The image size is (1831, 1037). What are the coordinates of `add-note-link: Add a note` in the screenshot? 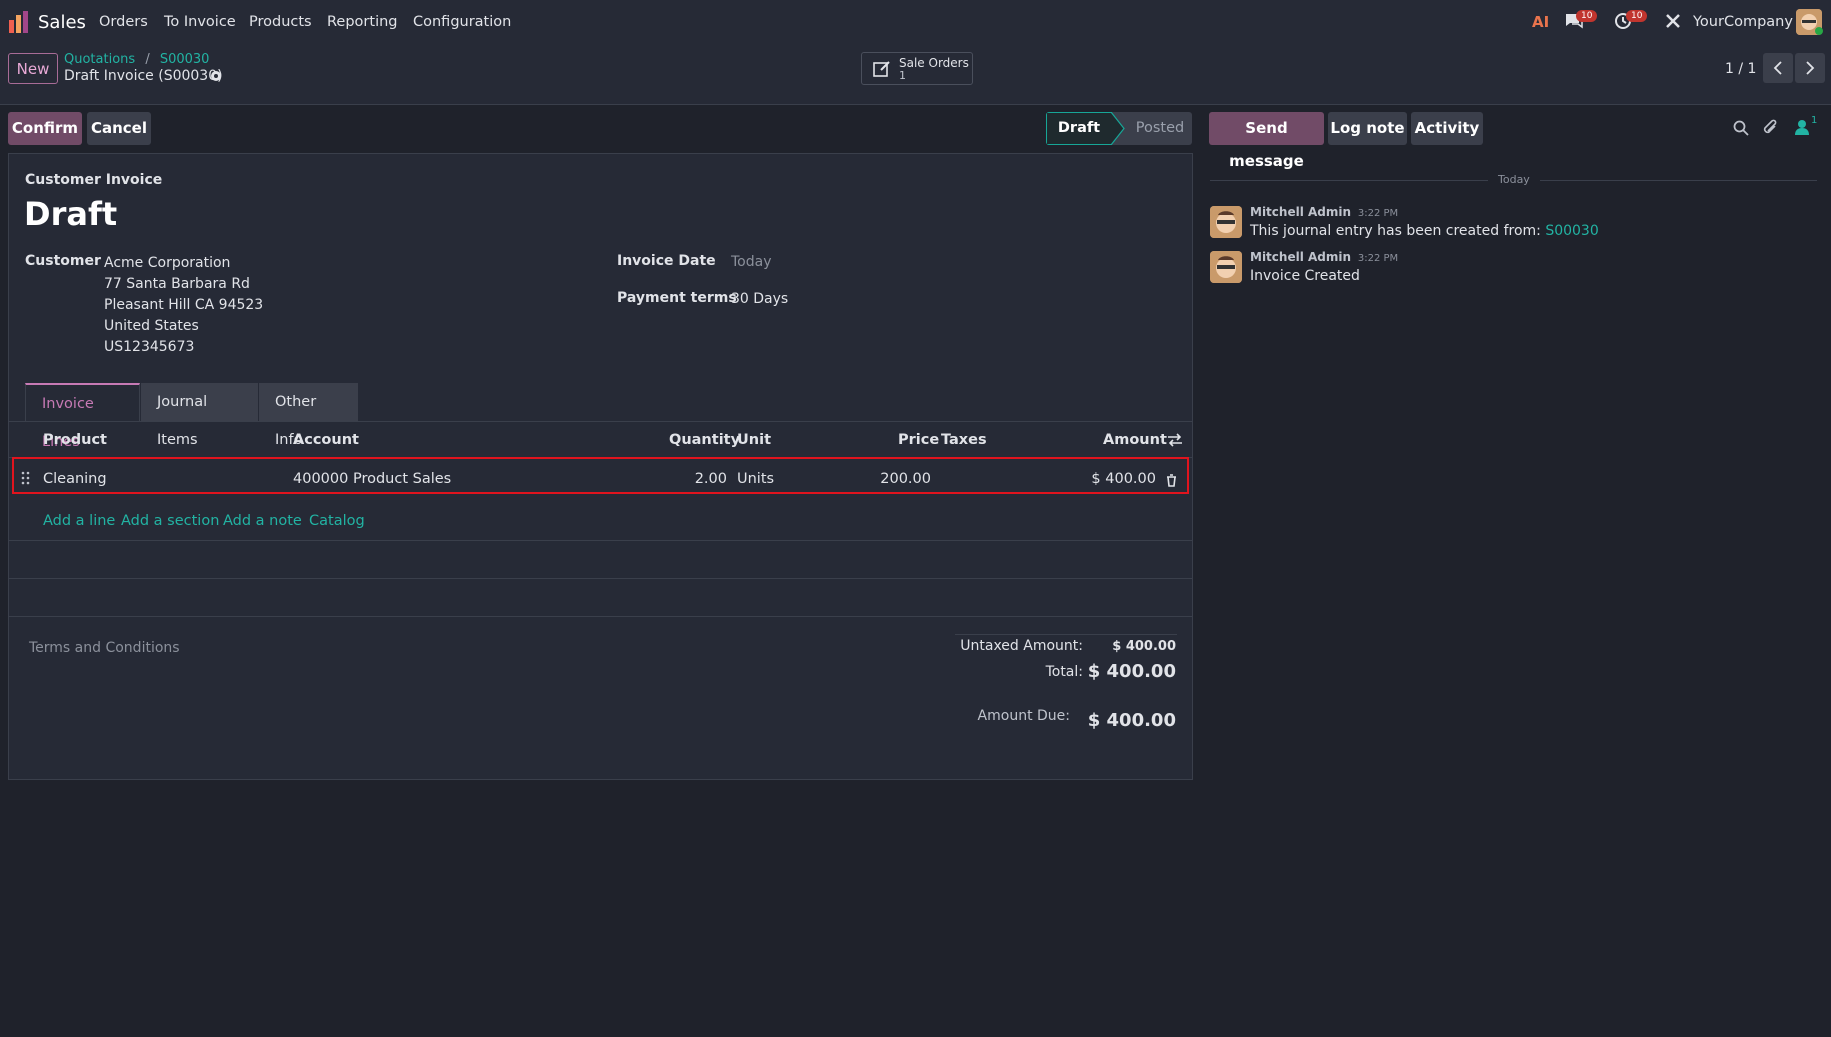 It's located at (262, 521).